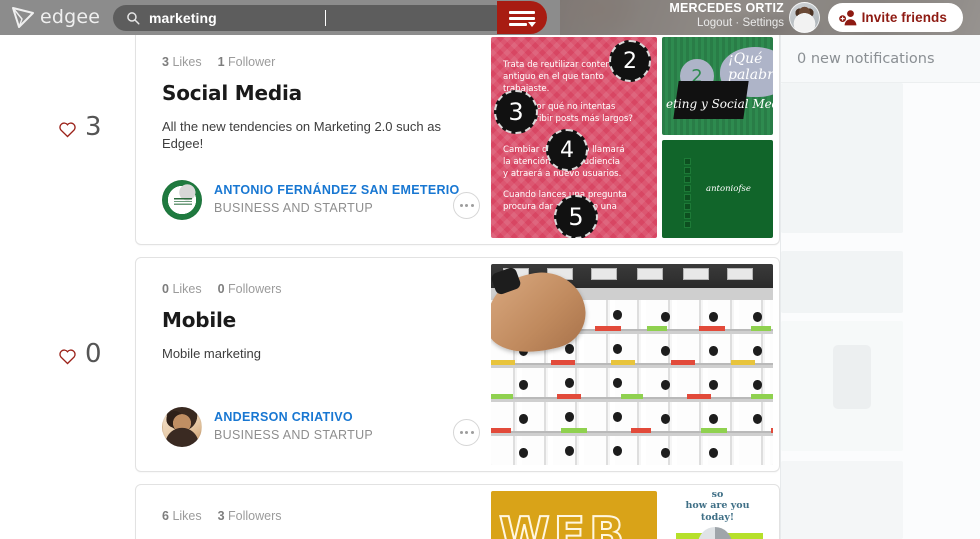 The width and height of the screenshot is (980, 539). I want to click on card-author-row: ANDERSON CRIATIVO BUSINESS AND STARTUP, so click(321, 428).